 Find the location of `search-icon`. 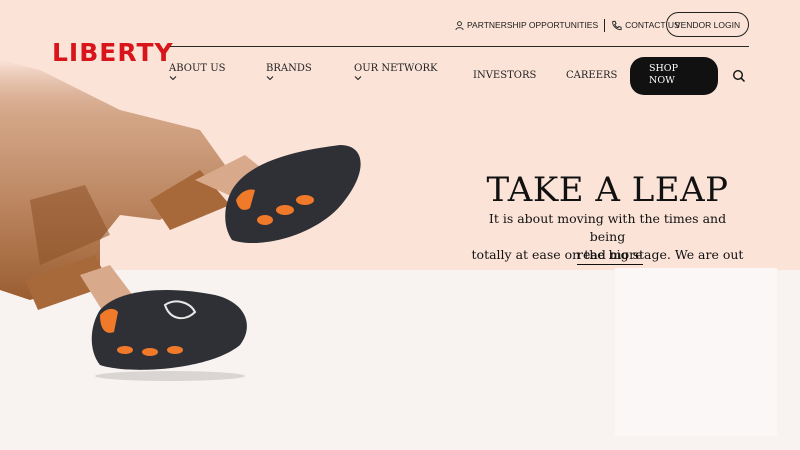

search-icon is located at coordinates (739, 76).